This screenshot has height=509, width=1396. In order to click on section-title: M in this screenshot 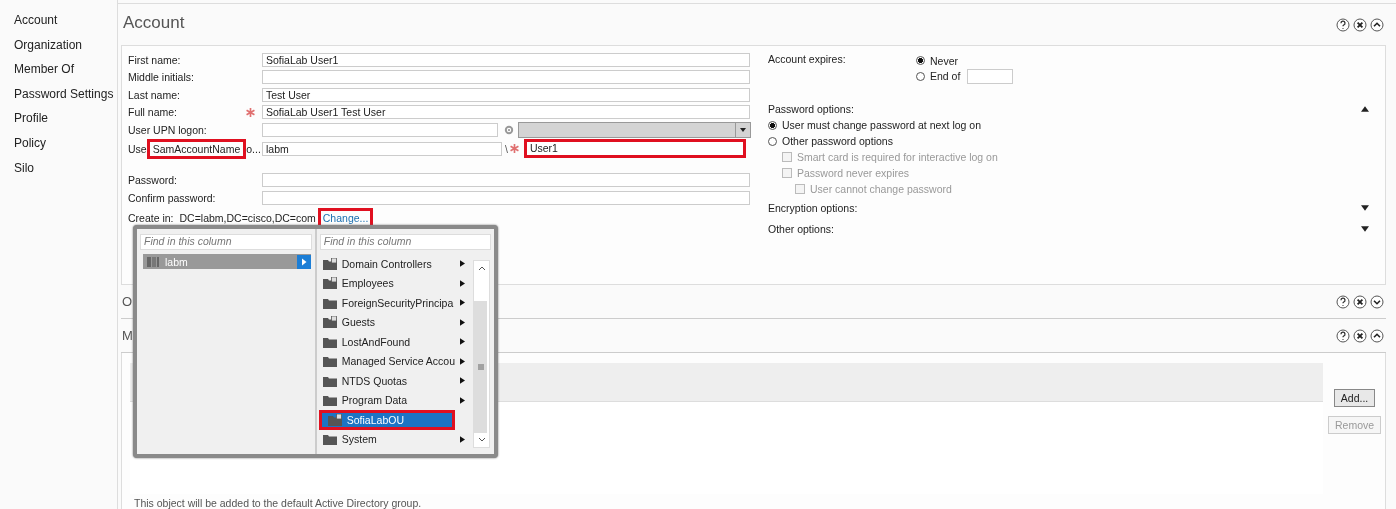, I will do `click(127, 335)`.